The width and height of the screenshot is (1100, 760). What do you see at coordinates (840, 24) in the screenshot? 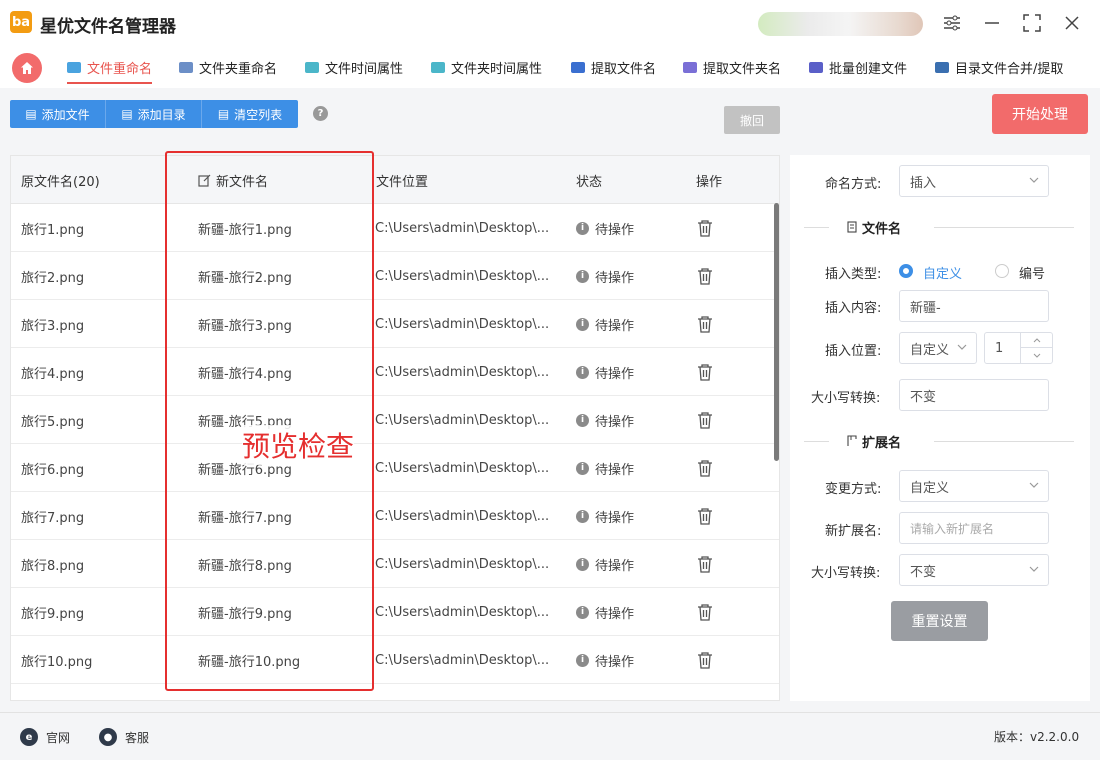
I see `avatar` at bounding box center [840, 24].